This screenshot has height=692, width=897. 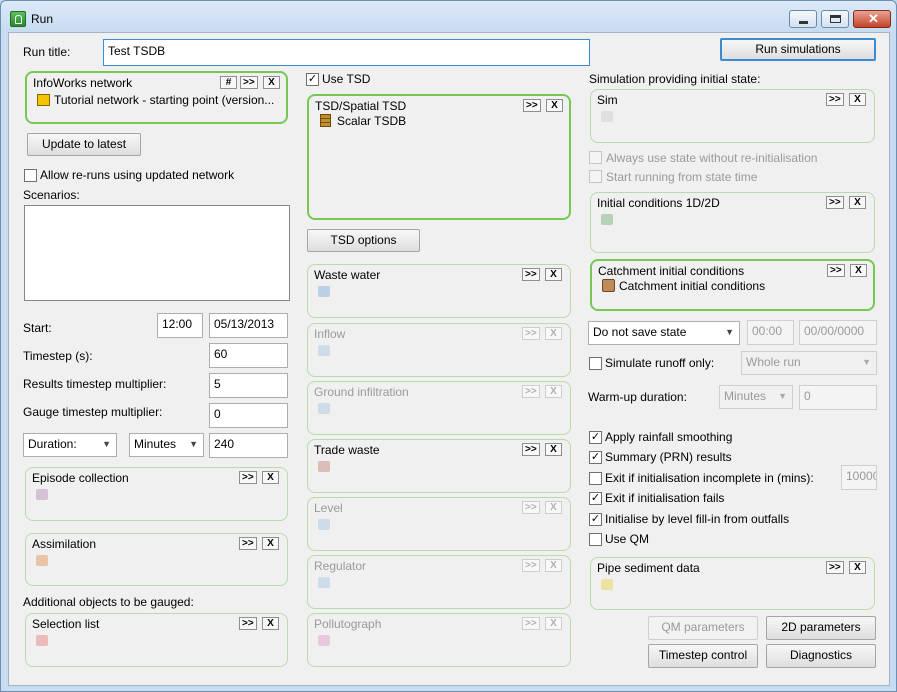 I want to click on pollutograph-expand-button: >>, so click(x=531, y=623).